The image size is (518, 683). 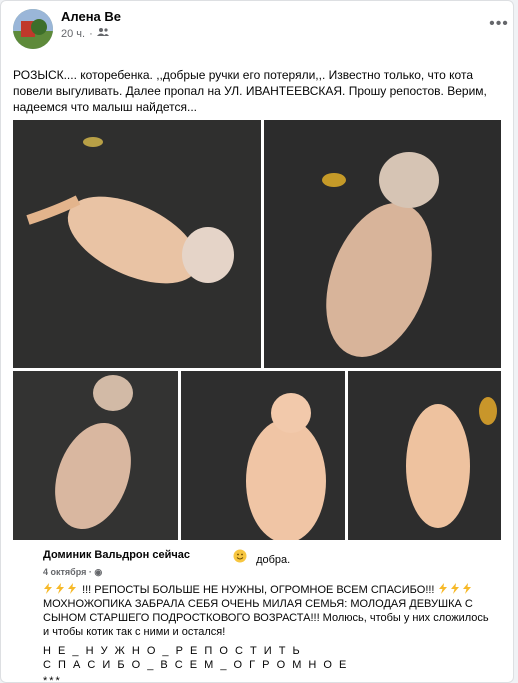 What do you see at coordinates (172, 651) in the screenshot?
I see `comment-line-3: Н Е _ Н У Ж Н О _ Р Е П О С Т И Т Ь` at bounding box center [172, 651].